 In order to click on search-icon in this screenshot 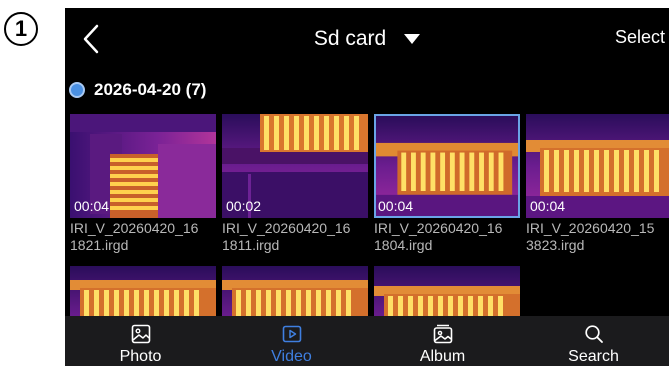, I will do `click(593, 334)`.